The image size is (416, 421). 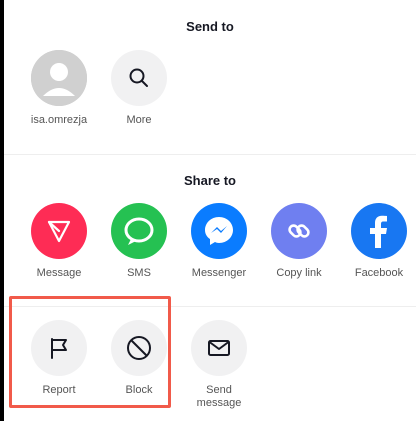 I want to click on facebook-icon, so click(x=378, y=231).